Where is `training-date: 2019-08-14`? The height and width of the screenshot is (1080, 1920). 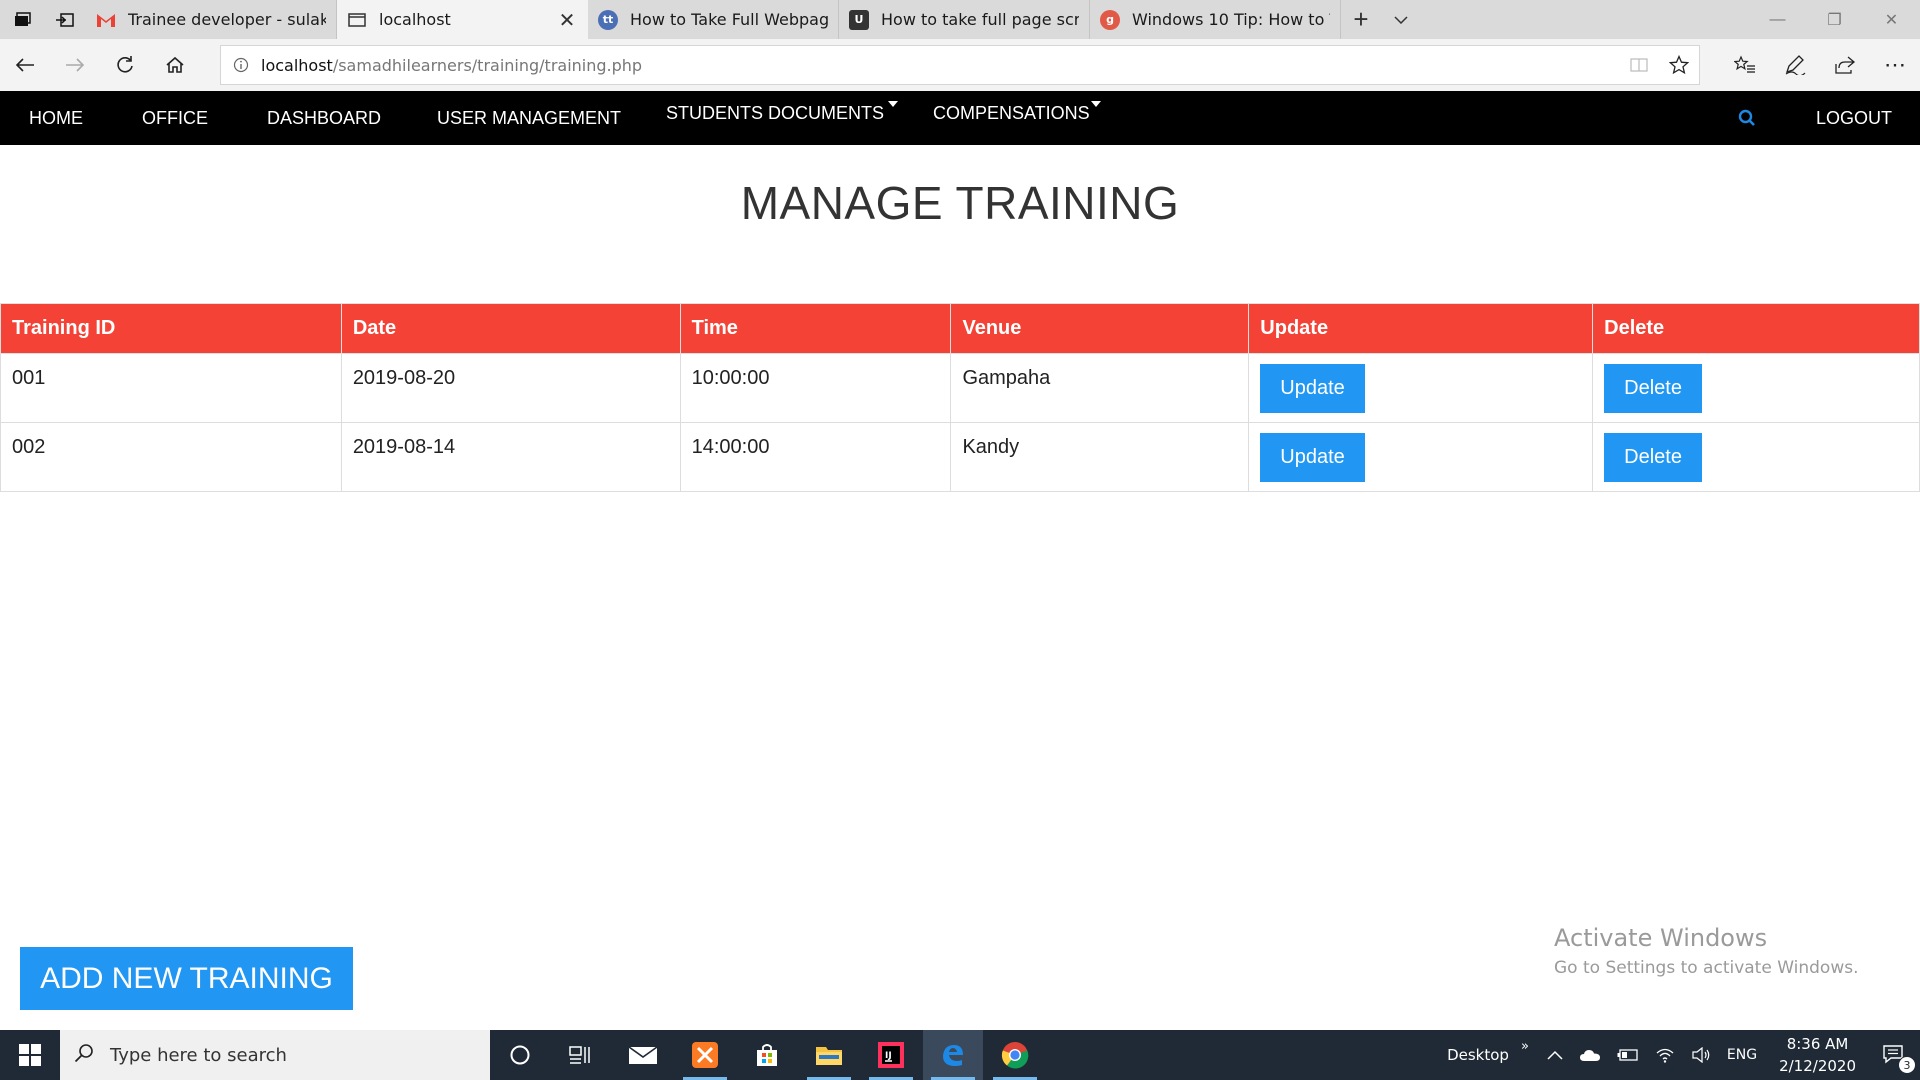 training-date: 2019-08-14 is located at coordinates (404, 447).